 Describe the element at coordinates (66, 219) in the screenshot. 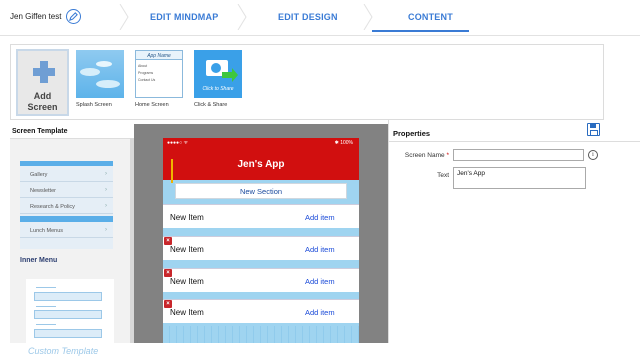

I see `template-divider` at that location.